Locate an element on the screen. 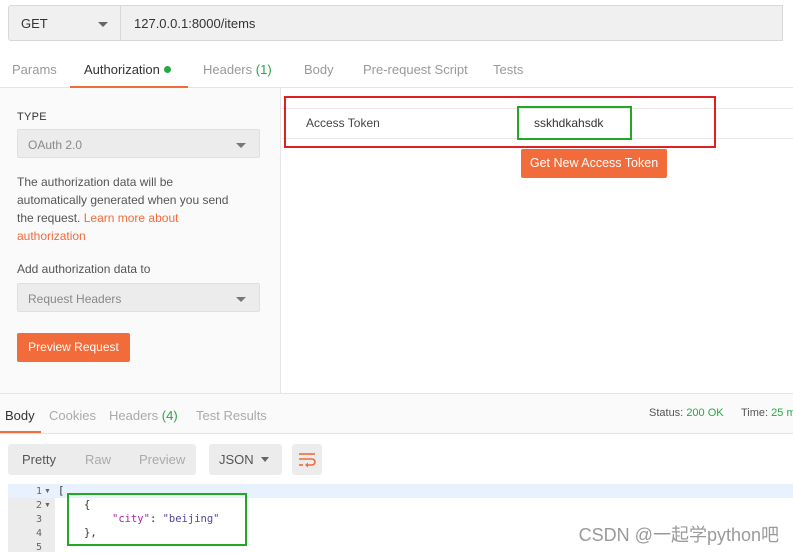  wrap-lines-icon is located at coordinates (307, 460).